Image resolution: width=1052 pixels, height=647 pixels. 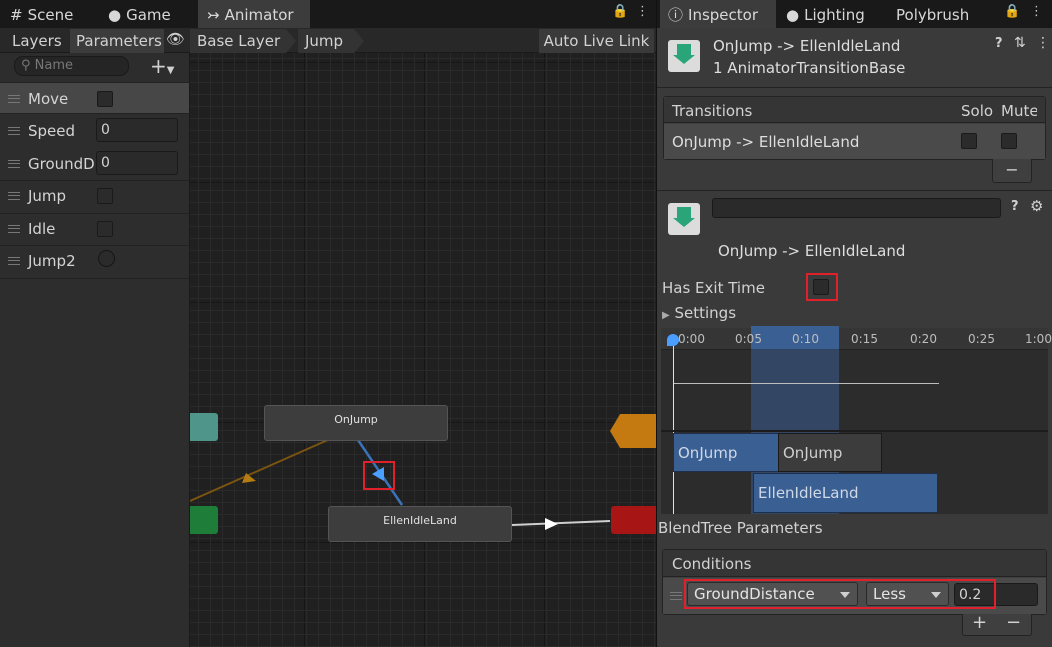 What do you see at coordinates (845, 493) in the screenshot?
I see `destination-clip-bar: EllenIdleLand` at bounding box center [845, 493].